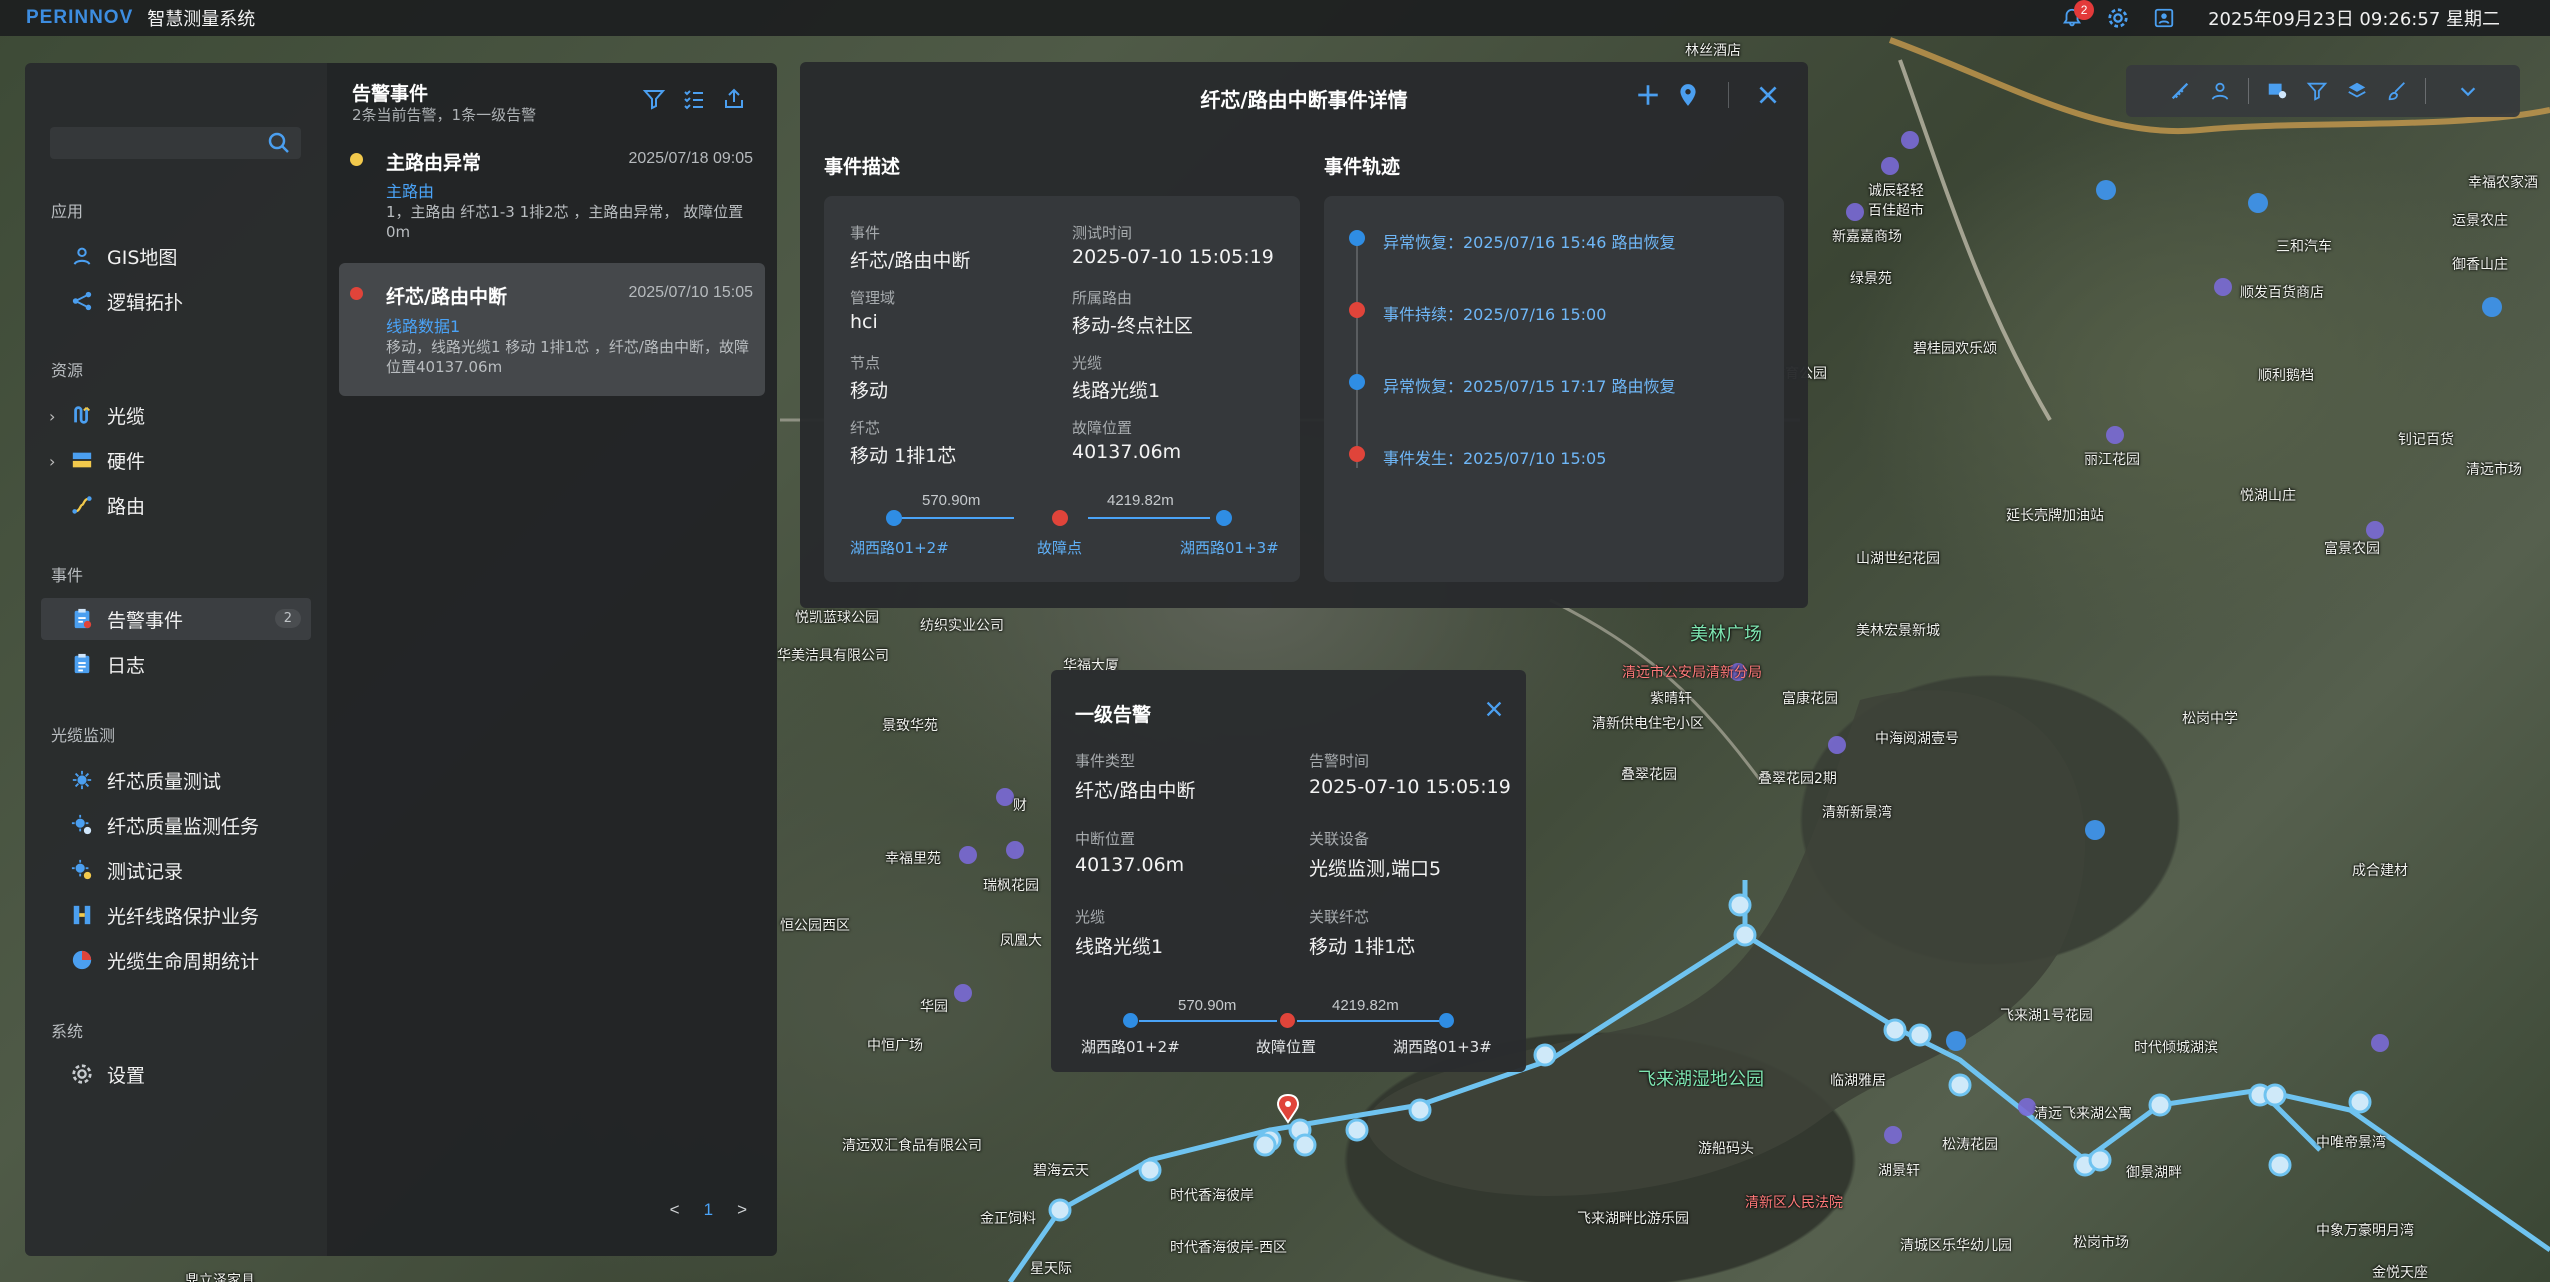 The width and height of the screenshot is (2550, 1282). I want to click on popup-title: 一级告警, so click(1113, 715).